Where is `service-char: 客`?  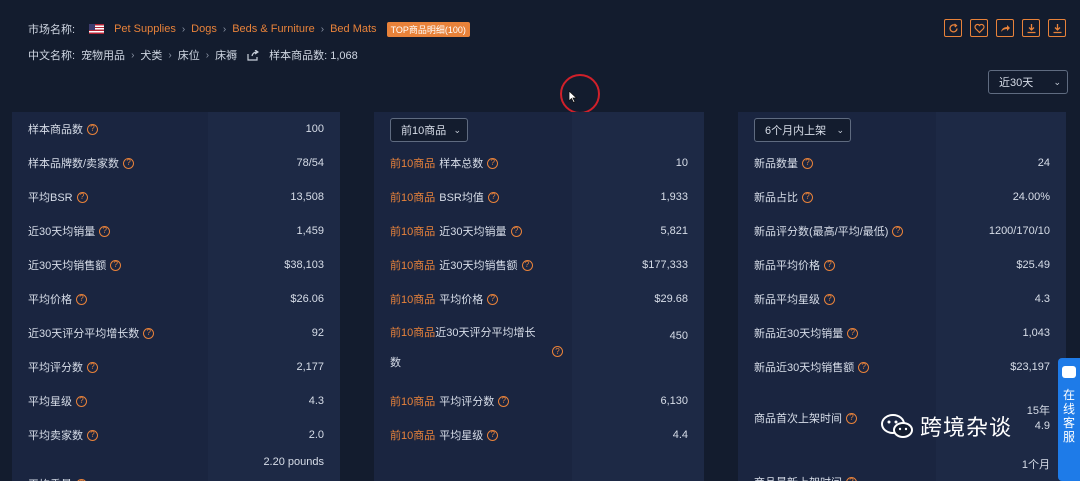
service-char: 客 is located at coordinates (1068, 423).